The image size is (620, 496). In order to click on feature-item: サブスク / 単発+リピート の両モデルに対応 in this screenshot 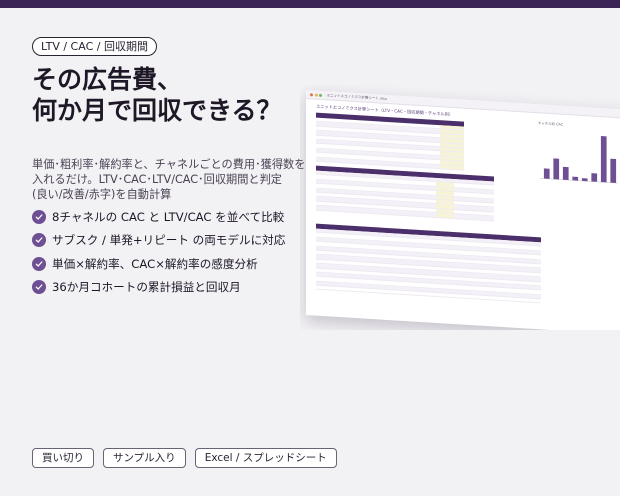, I will do `click(177, 241)`.